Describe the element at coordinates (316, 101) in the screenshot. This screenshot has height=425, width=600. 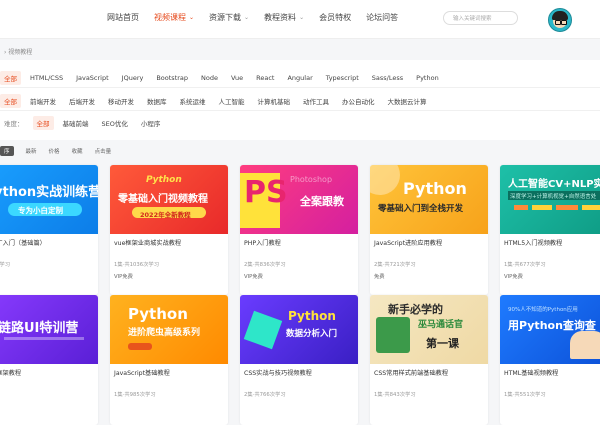
I see `filter-cat-tools: 动作工具` at that location.